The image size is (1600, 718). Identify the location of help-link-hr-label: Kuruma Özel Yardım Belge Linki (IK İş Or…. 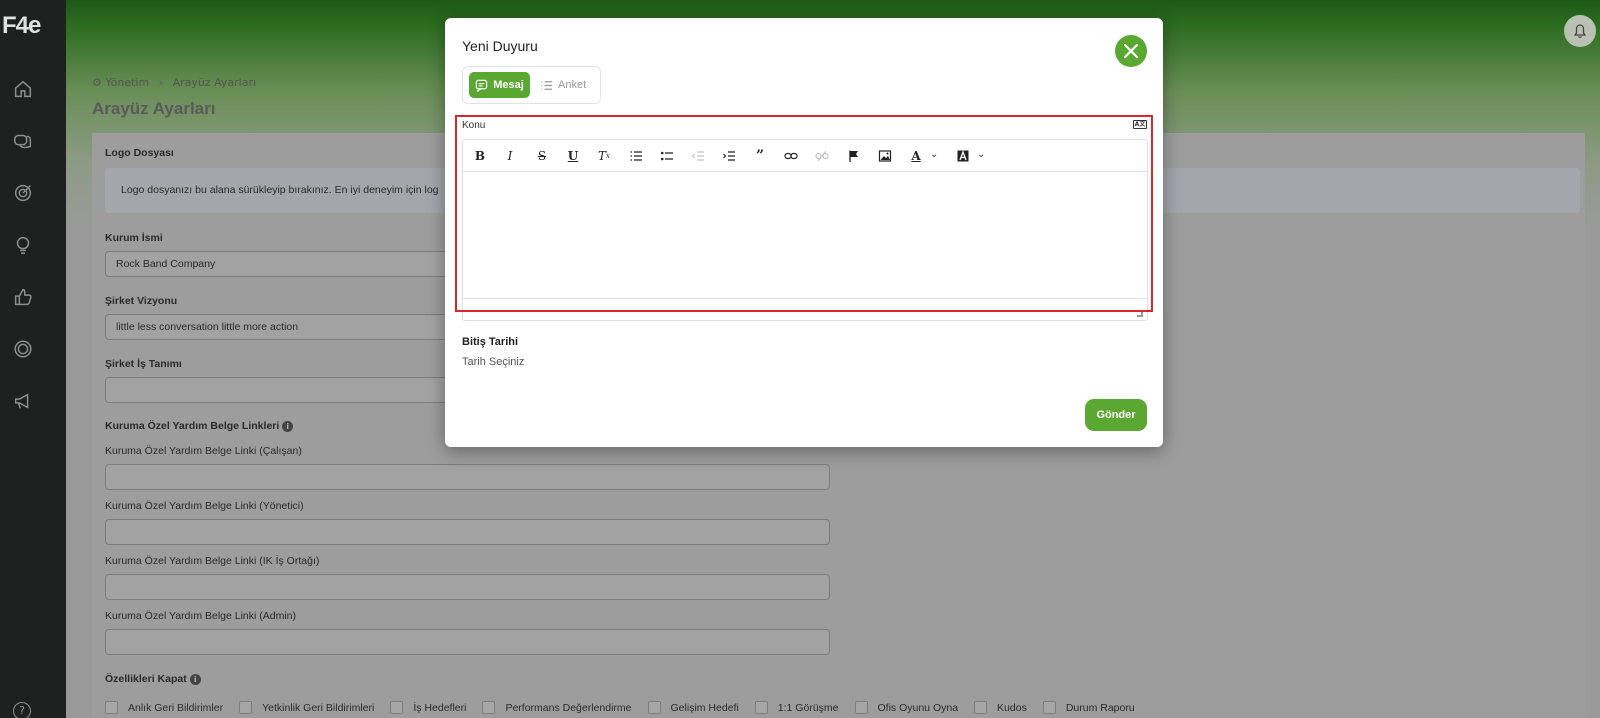
(212, 561).